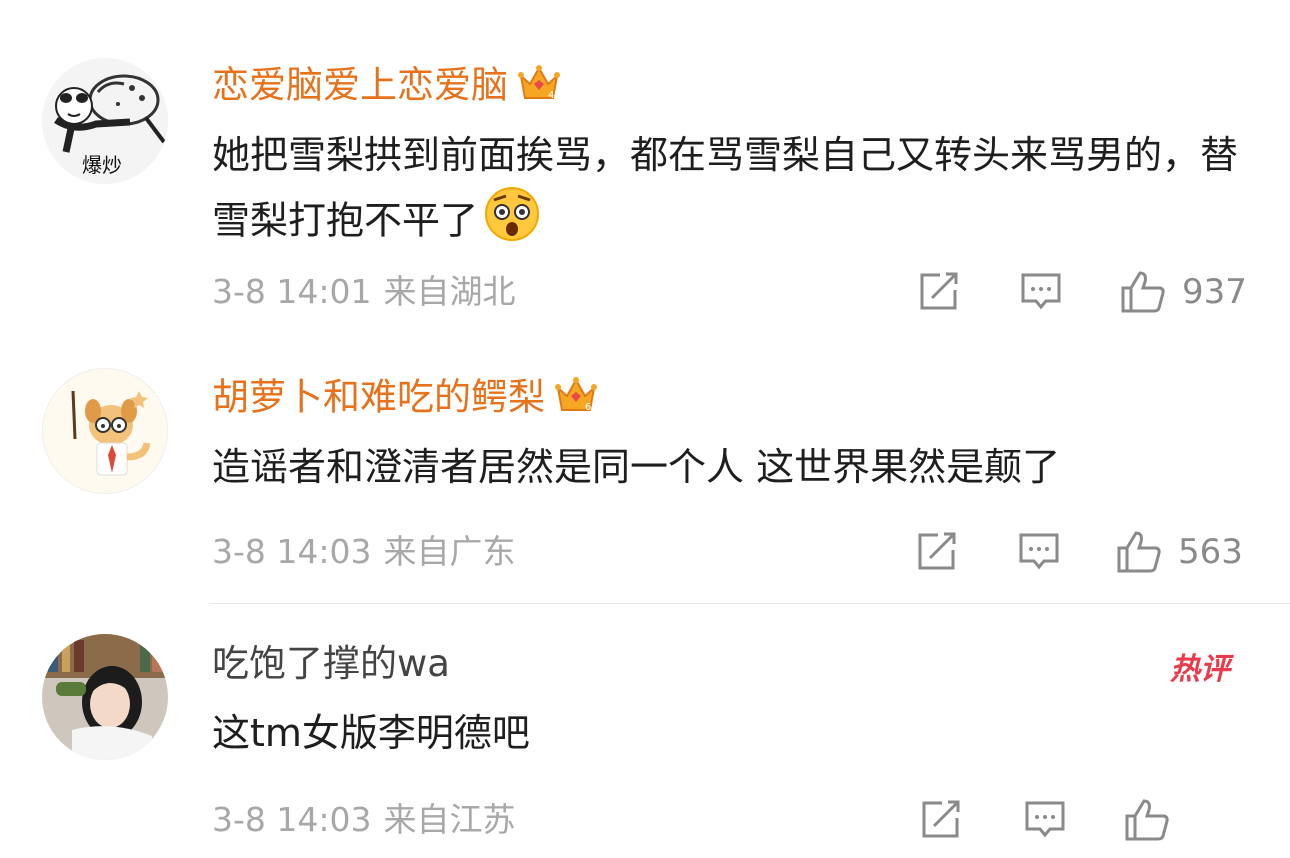 This screenshot has width=1290, height=858. Describe the element at coordinates (292, 291) in the screenshot. I see `comment-time: 3-8 14:01` at that location.